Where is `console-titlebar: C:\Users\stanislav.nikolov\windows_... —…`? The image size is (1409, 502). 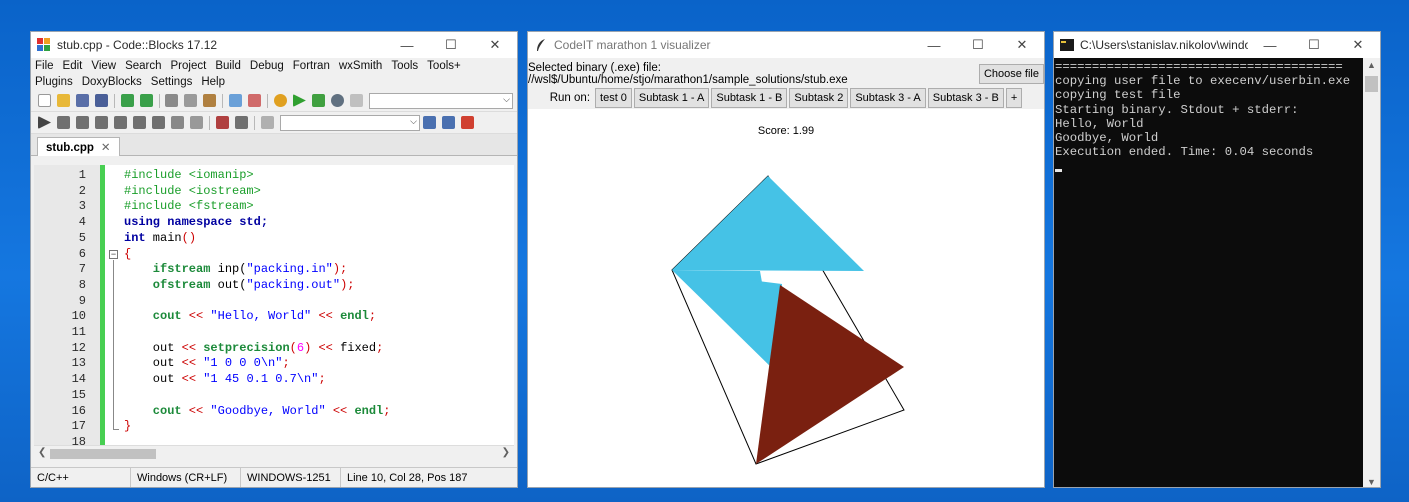 console-titlebar: C:\Users\stanislav.nikolov\windows_... —… is located at coordinates (1217, 45).